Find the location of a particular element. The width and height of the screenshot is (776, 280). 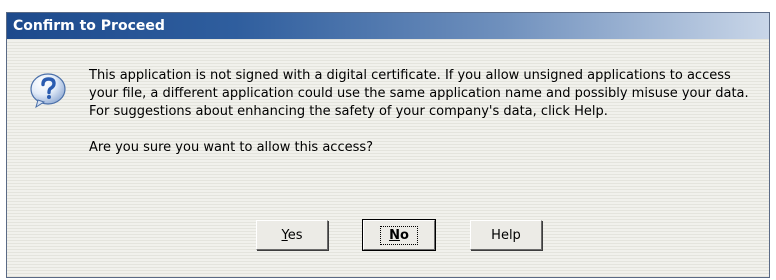

dialog-title-bar: Confirm to Proceed is located at coordinates (388, 26).